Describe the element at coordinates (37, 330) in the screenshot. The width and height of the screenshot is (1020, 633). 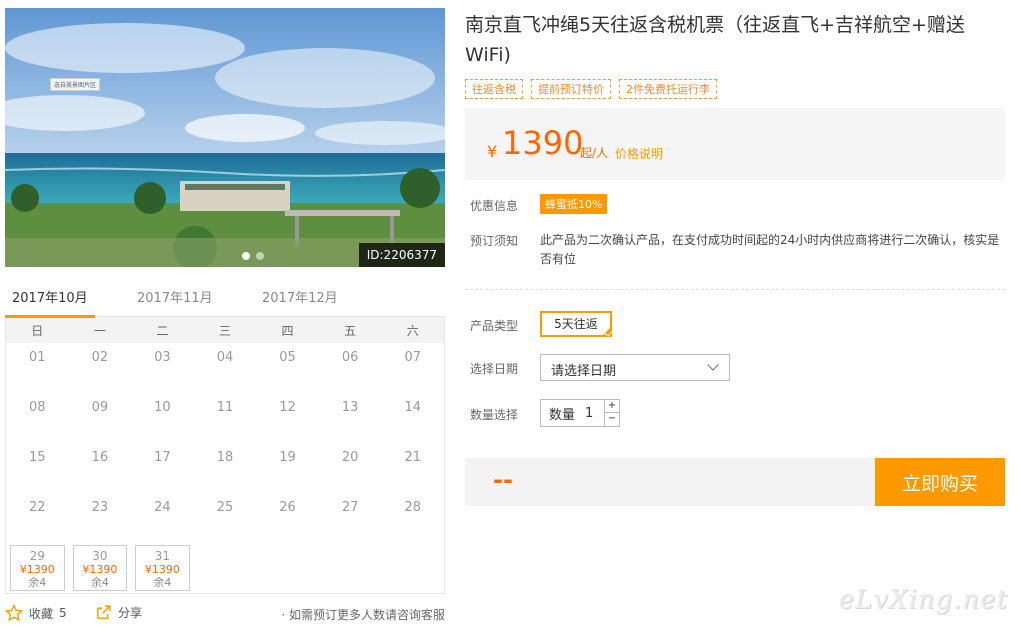
I see `weekday-label: 日` at that location.